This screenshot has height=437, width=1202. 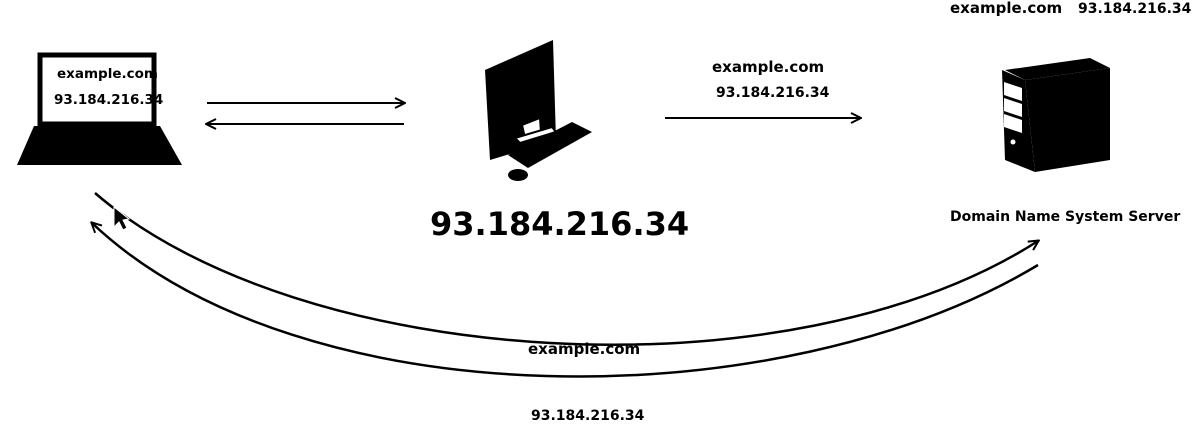 I want to click on desktop-computer-icon, so click(x=538, y=110).